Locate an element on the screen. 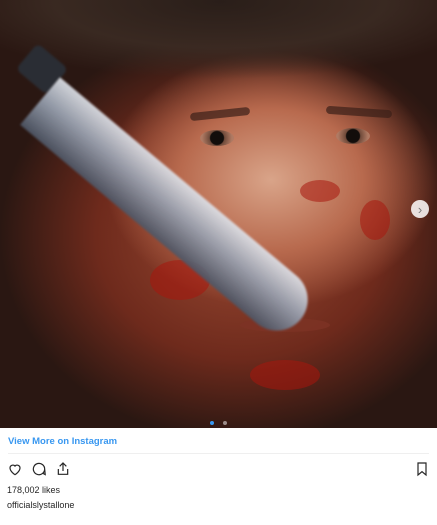 The image size is (437, 525). bookmark-icon is located at coordinates (422, 469).